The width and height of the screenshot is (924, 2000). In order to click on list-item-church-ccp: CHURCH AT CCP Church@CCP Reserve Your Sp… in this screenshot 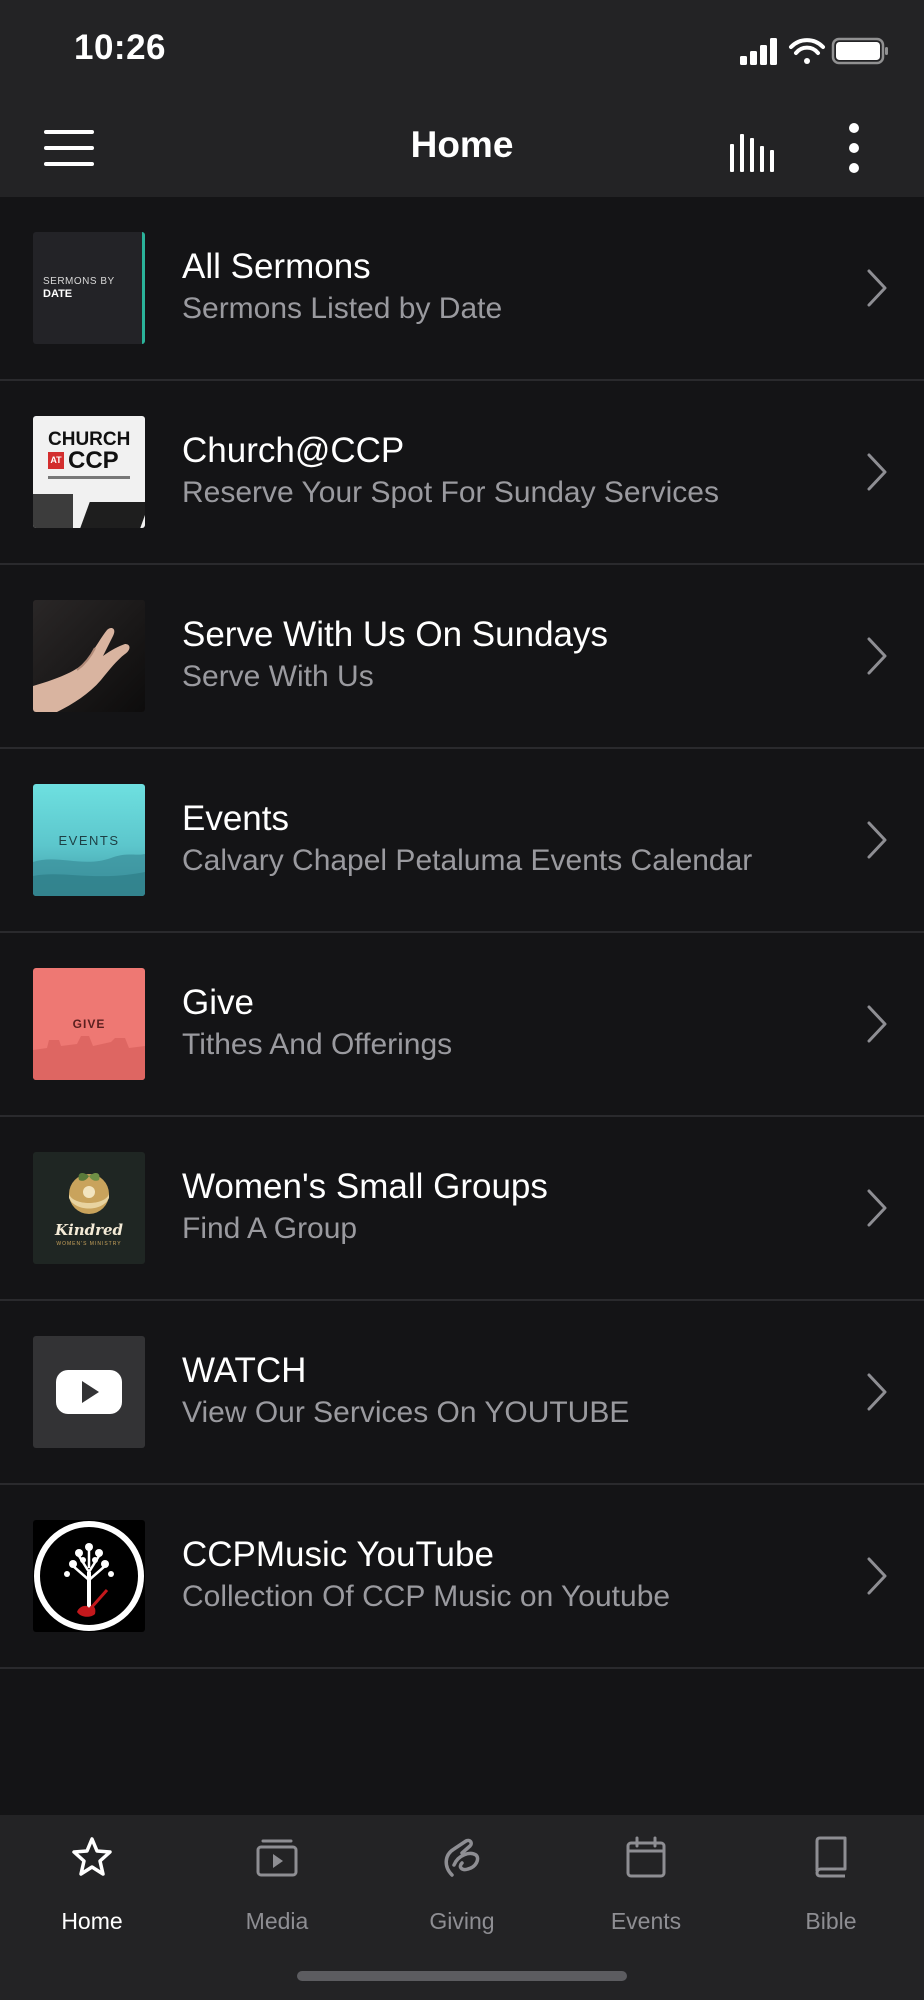, I will do `click(462, 473)`.